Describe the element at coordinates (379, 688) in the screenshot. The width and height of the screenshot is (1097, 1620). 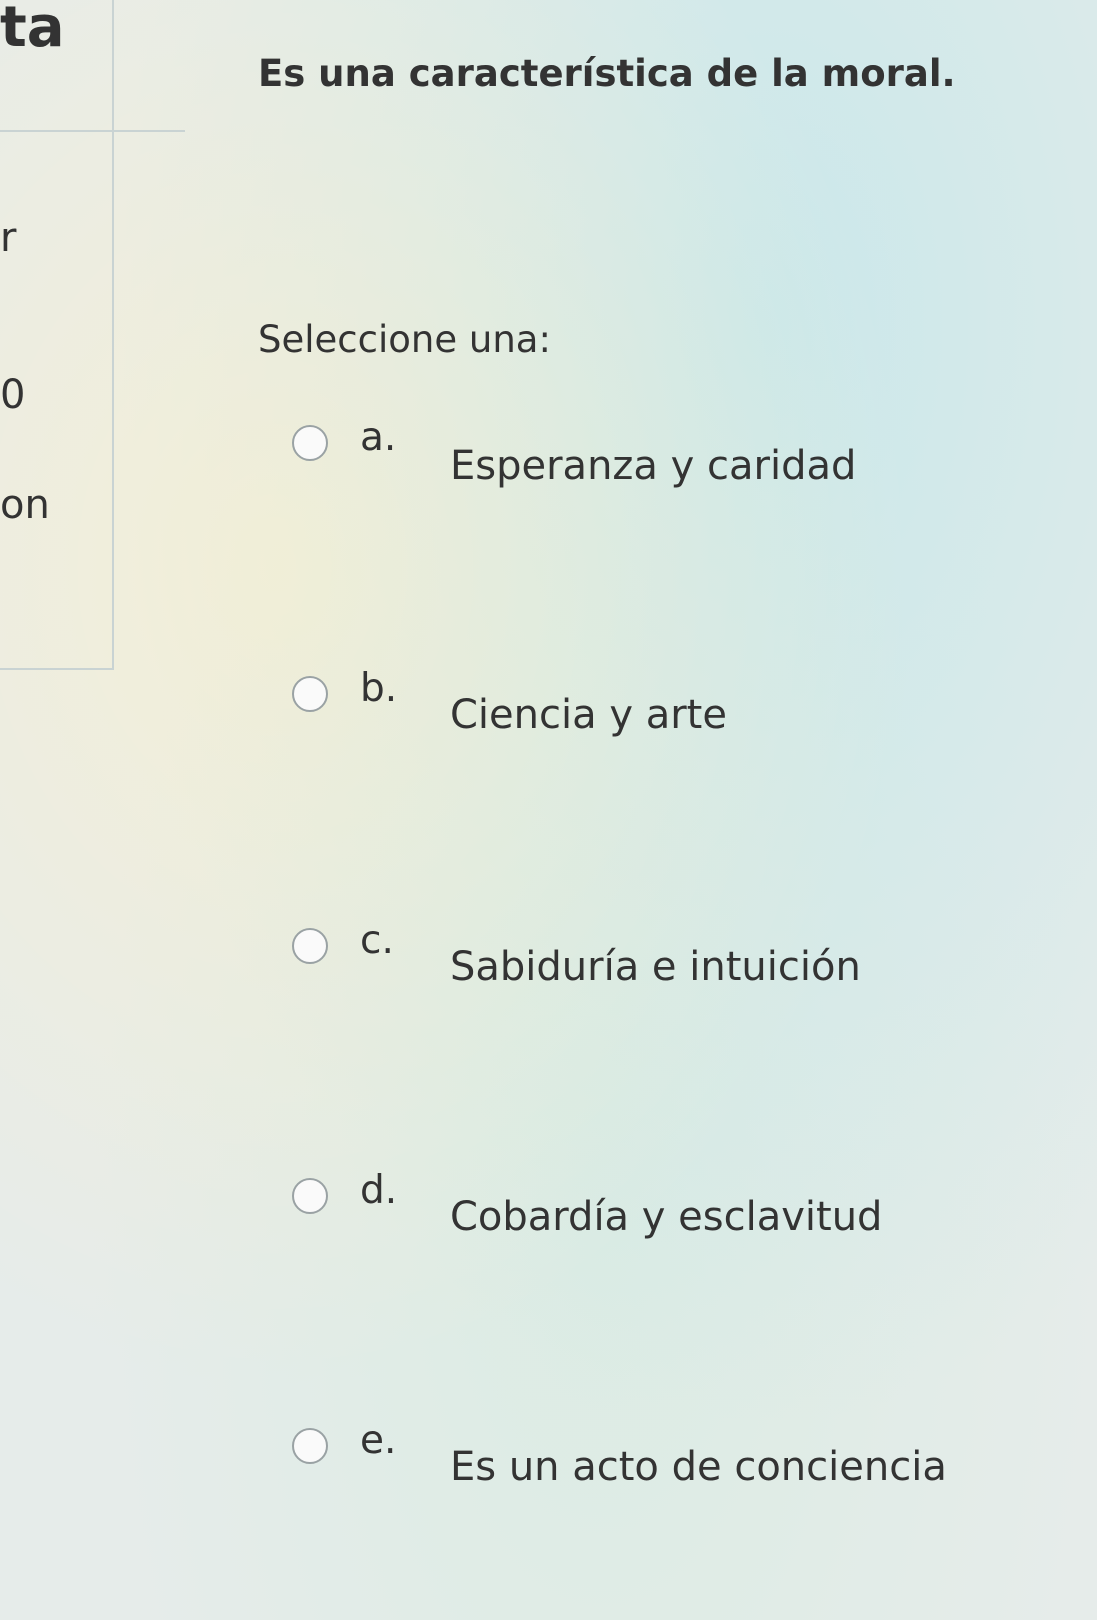
I see `option-letter-b: b.` at that location.